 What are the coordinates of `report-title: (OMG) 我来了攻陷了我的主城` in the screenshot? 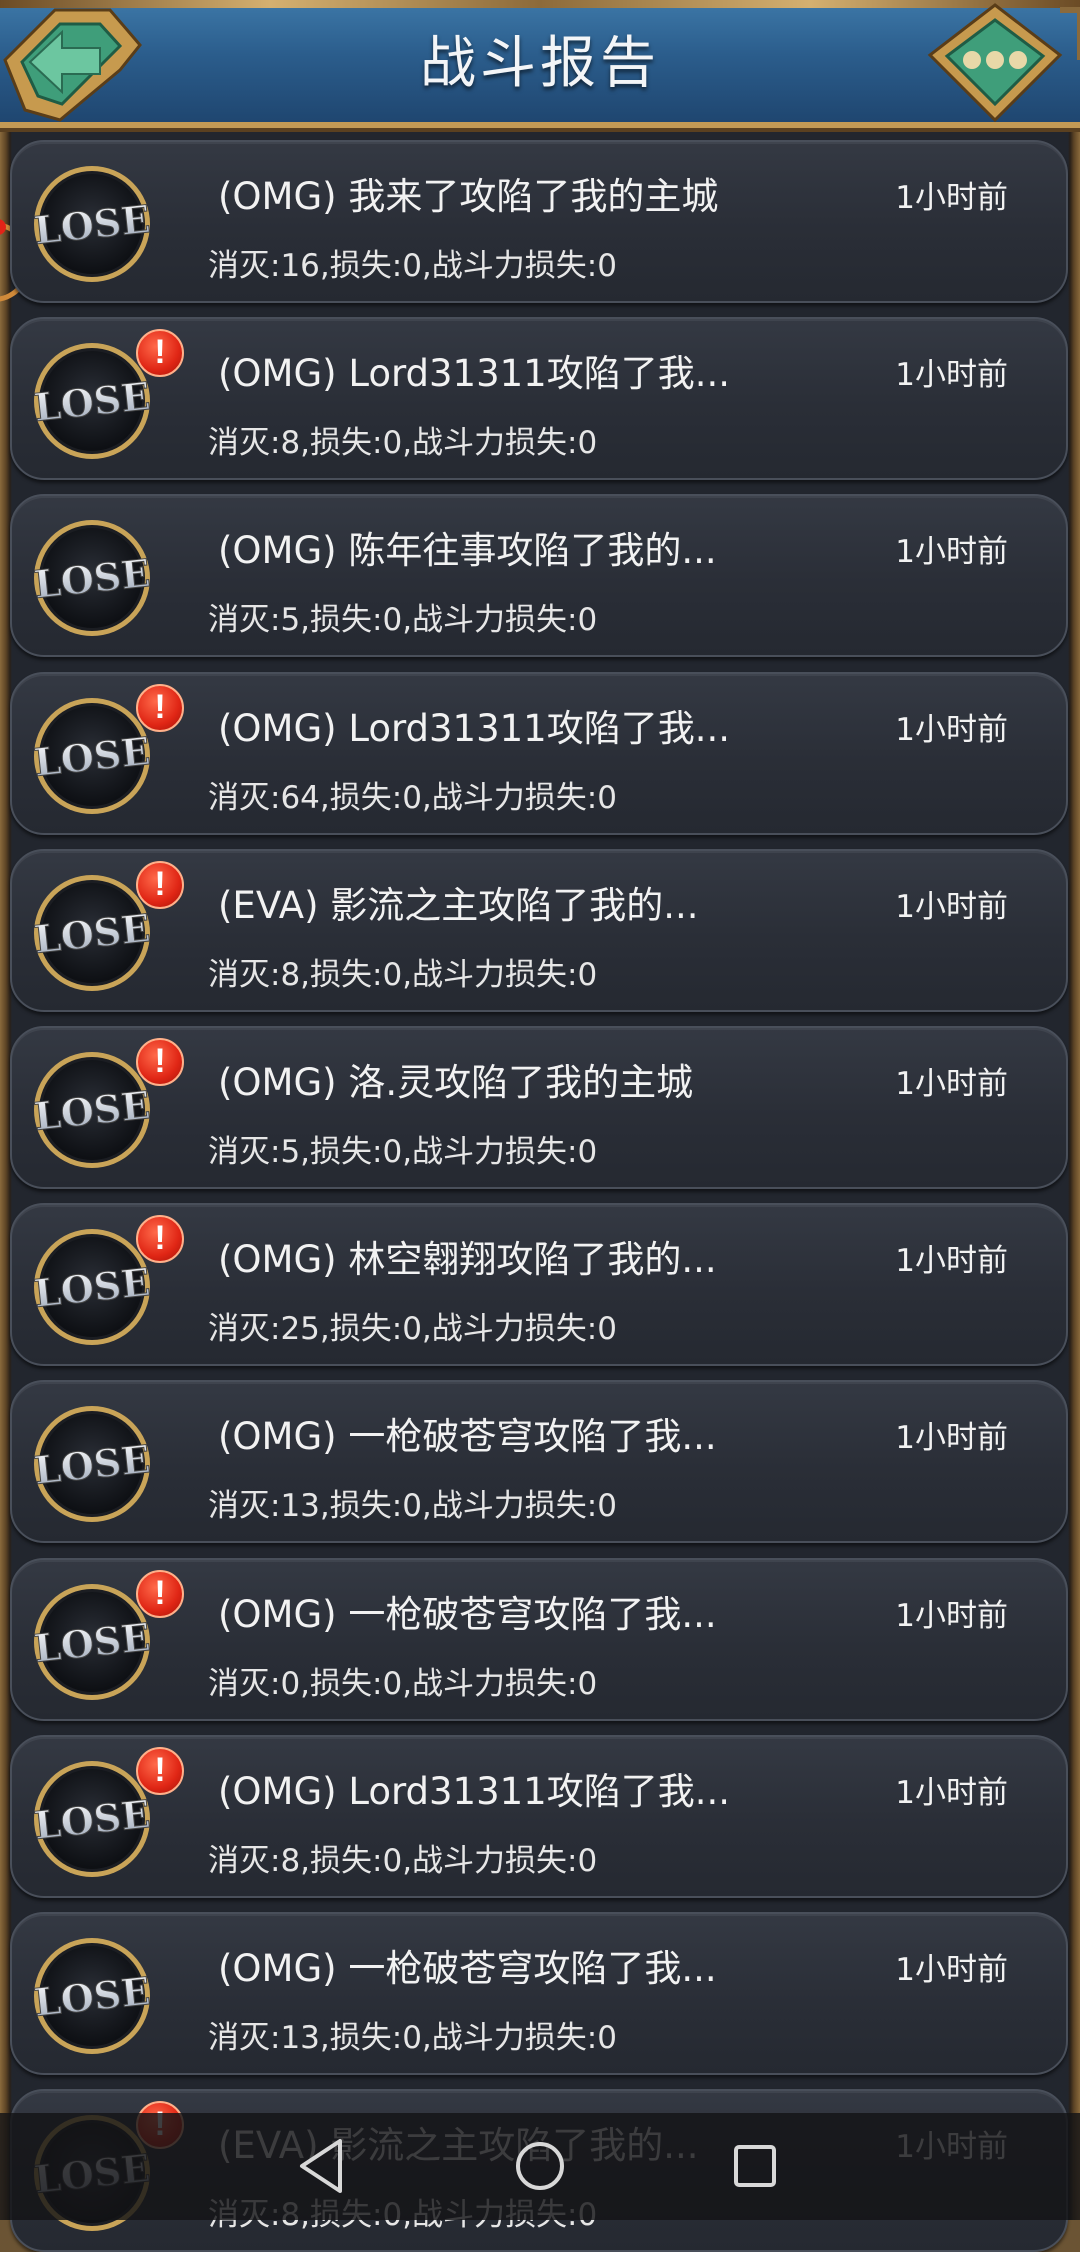 It's located at (468, 196).